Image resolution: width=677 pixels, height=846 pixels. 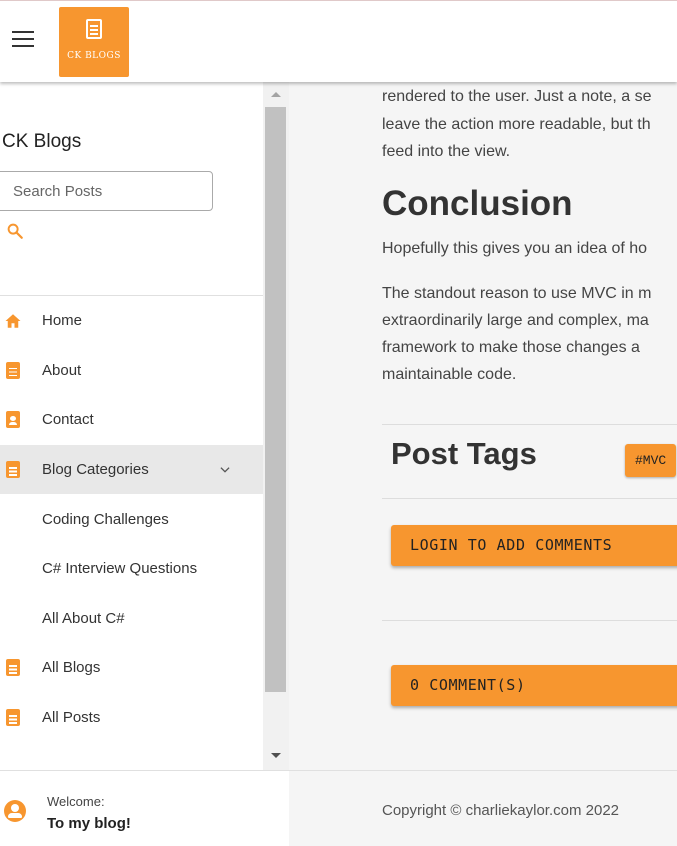 What do you see at coordinates (120, 569) in the screenshot?
I see `sidebar-item-label: C# Interview Questions` at bounding box center [120, 569].